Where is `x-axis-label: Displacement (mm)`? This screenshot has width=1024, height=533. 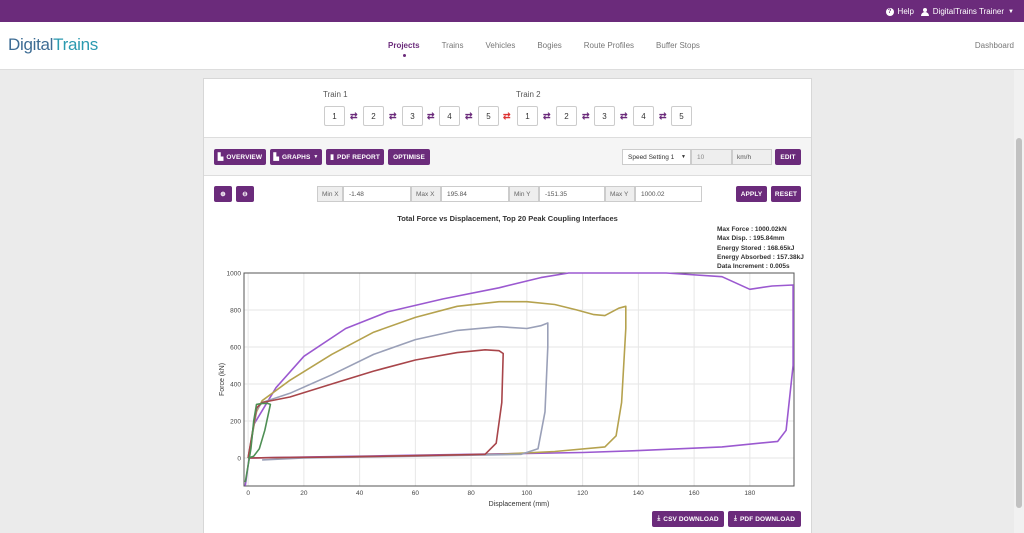 x-axis-label: Displacement (mm) is located at coordinates (519, 504).